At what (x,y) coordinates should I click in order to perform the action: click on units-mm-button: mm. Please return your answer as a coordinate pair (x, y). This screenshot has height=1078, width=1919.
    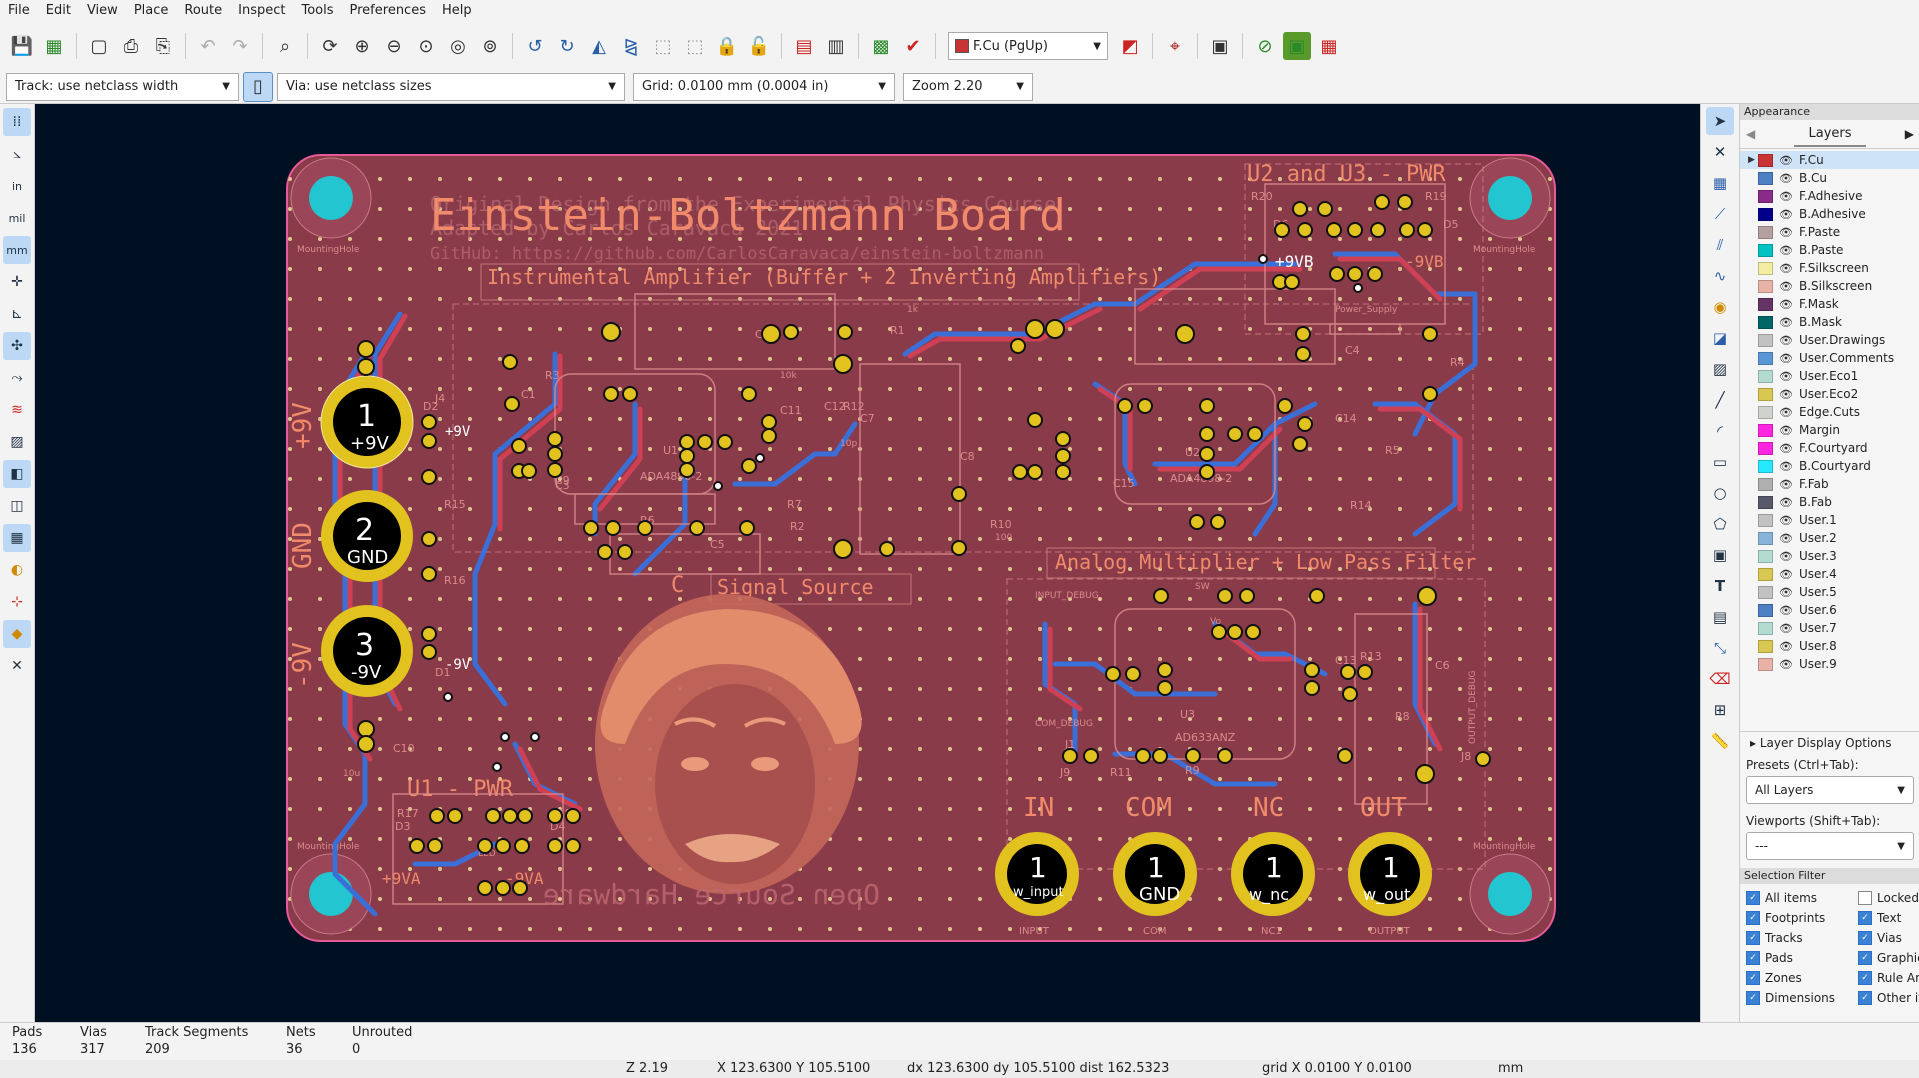
    Looking at the image, I should click on (17, 250).